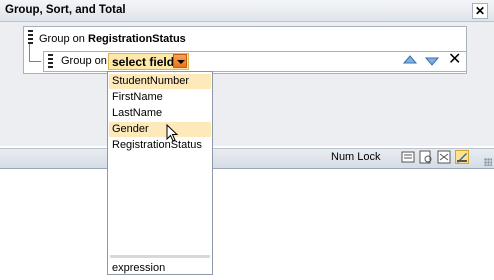 Image resolution: width=494 pixels, height=280 pixels. What do you see at coordinates (172, 133) in the screenshot?
I see `mouse-cursor-icon` at bounding box center [172, 133].